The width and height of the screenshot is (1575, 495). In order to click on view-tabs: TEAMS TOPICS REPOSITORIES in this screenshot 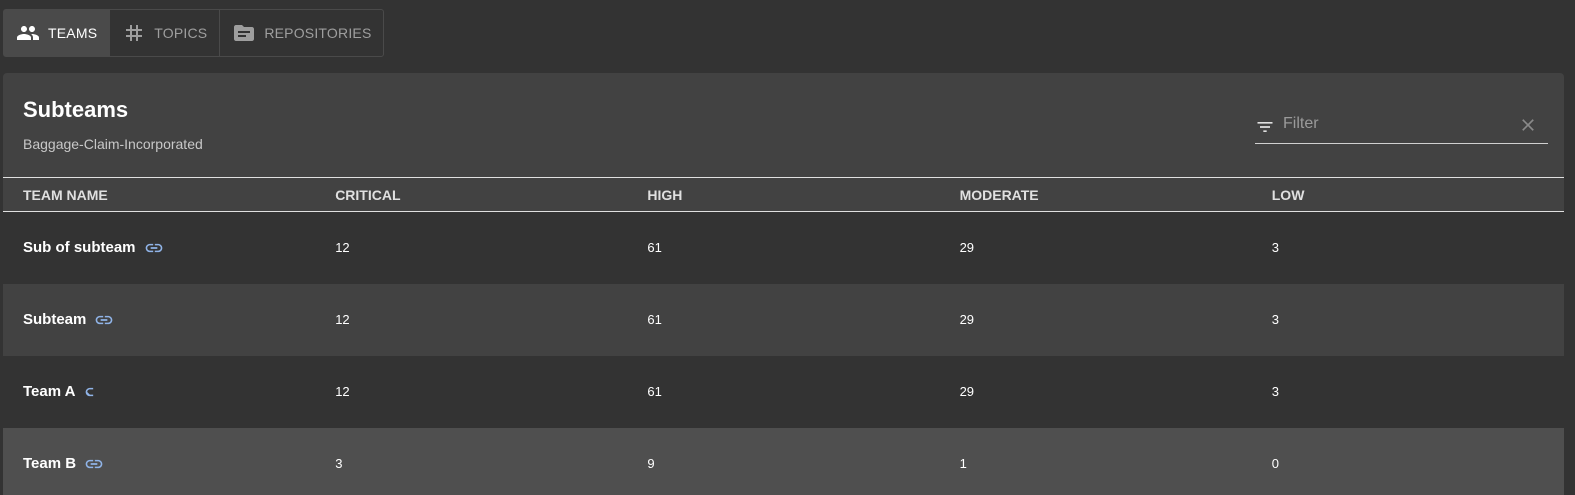, I will do `click(194, 33)`.